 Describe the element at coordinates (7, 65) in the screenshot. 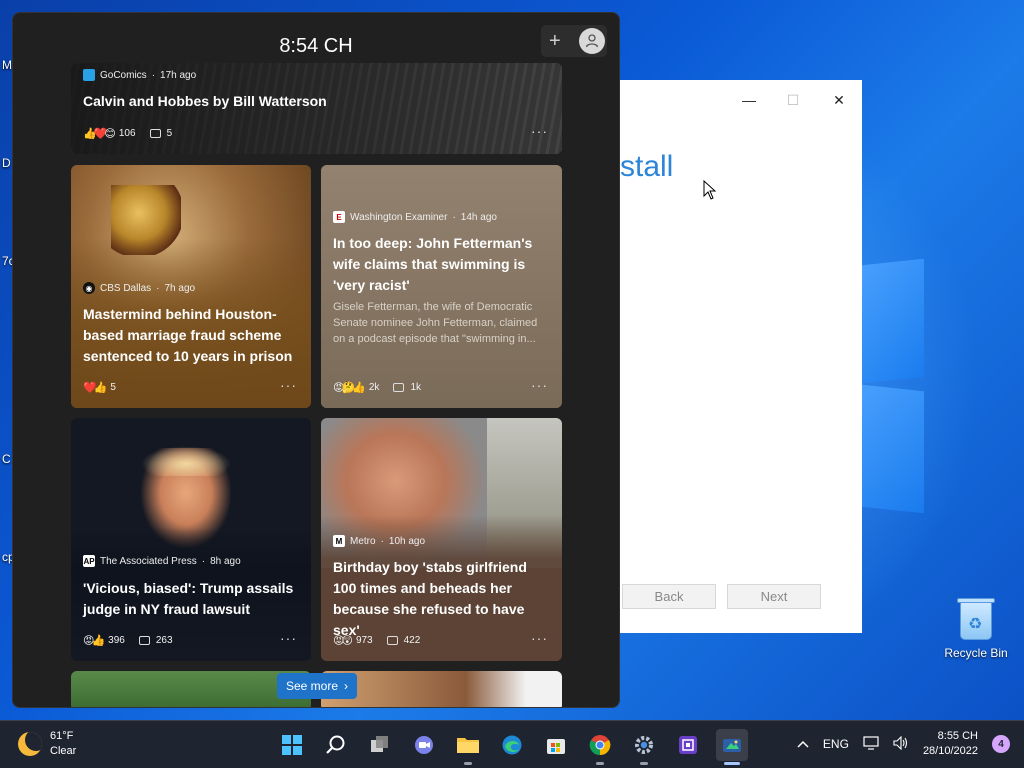

I see `desktop-icon-label: M` at that location.